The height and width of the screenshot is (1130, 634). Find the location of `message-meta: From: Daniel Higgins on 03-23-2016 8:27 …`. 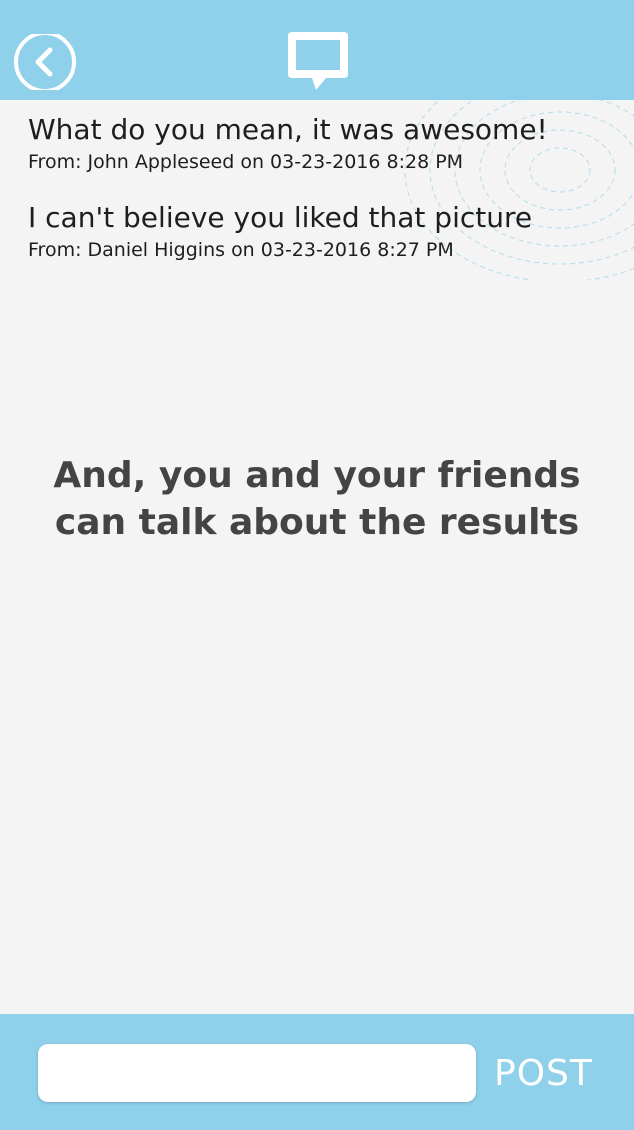

message-meta: From: Daniel Higgins on 03-23-2016 8:27 … is located at coordinates (241, 250).